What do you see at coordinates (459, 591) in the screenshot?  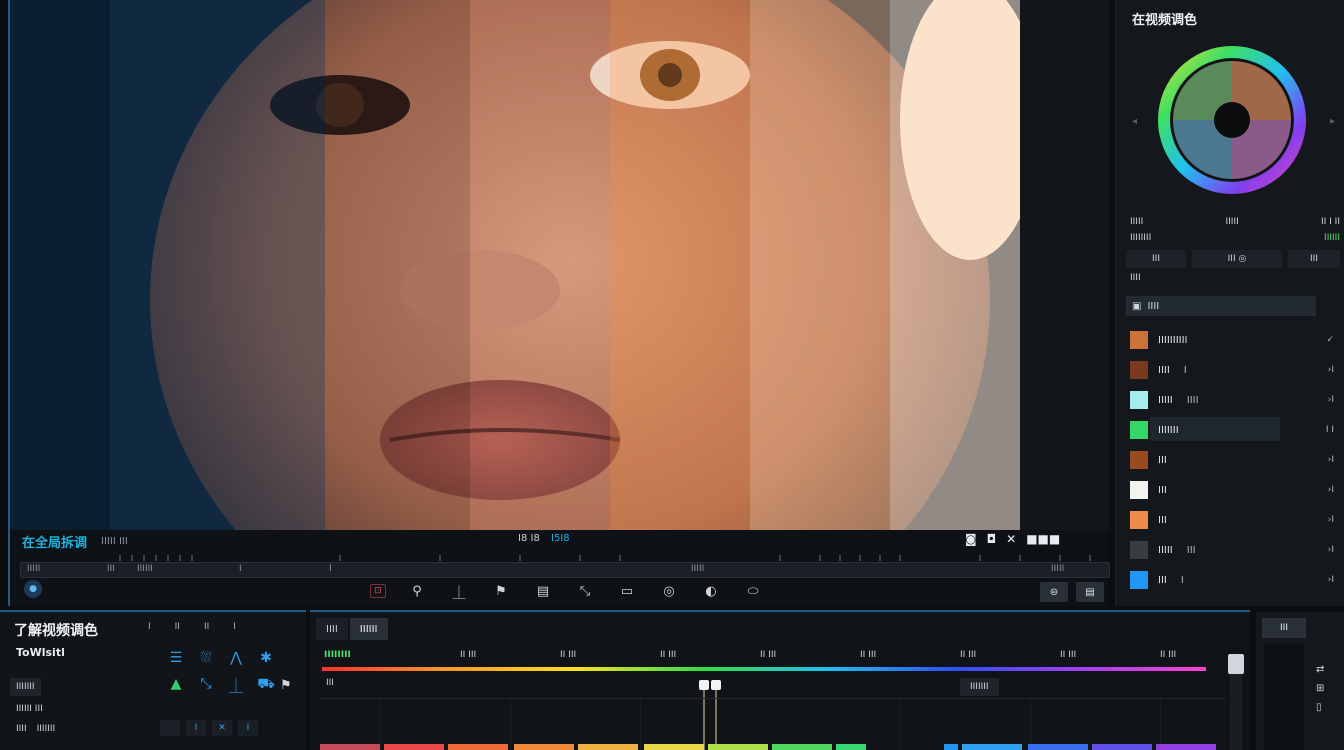 I see `trim-icon: ⏊` at bounding box center [459, 591].